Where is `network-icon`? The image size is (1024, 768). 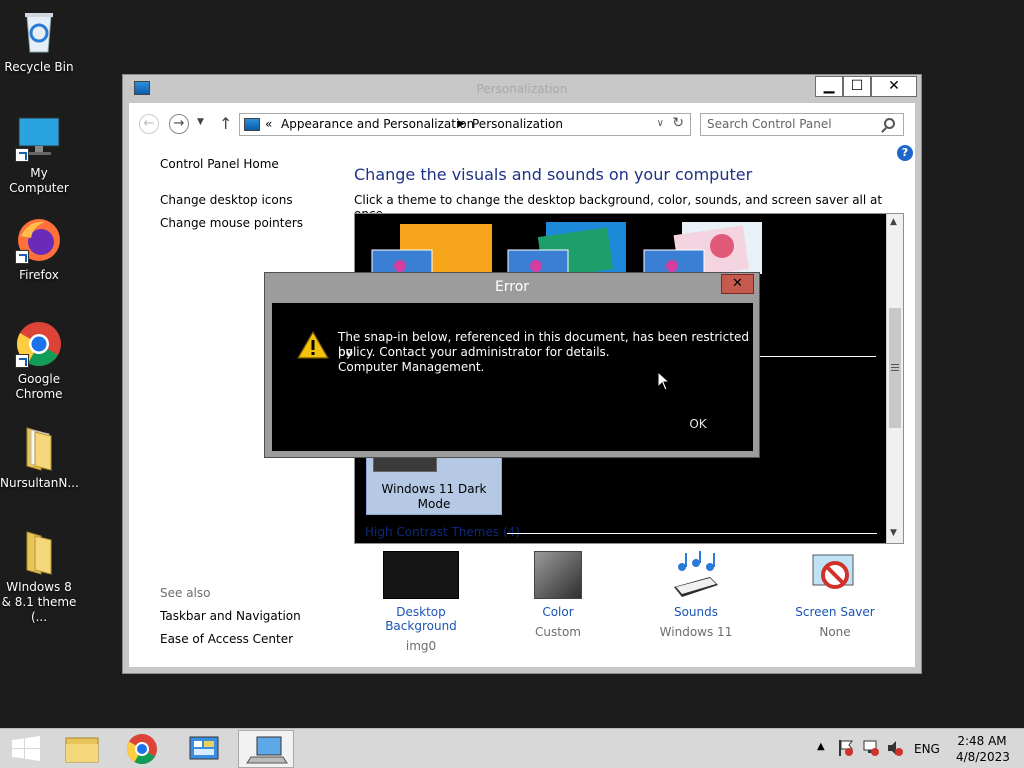
network-icon is located at coordinates (871, 749).